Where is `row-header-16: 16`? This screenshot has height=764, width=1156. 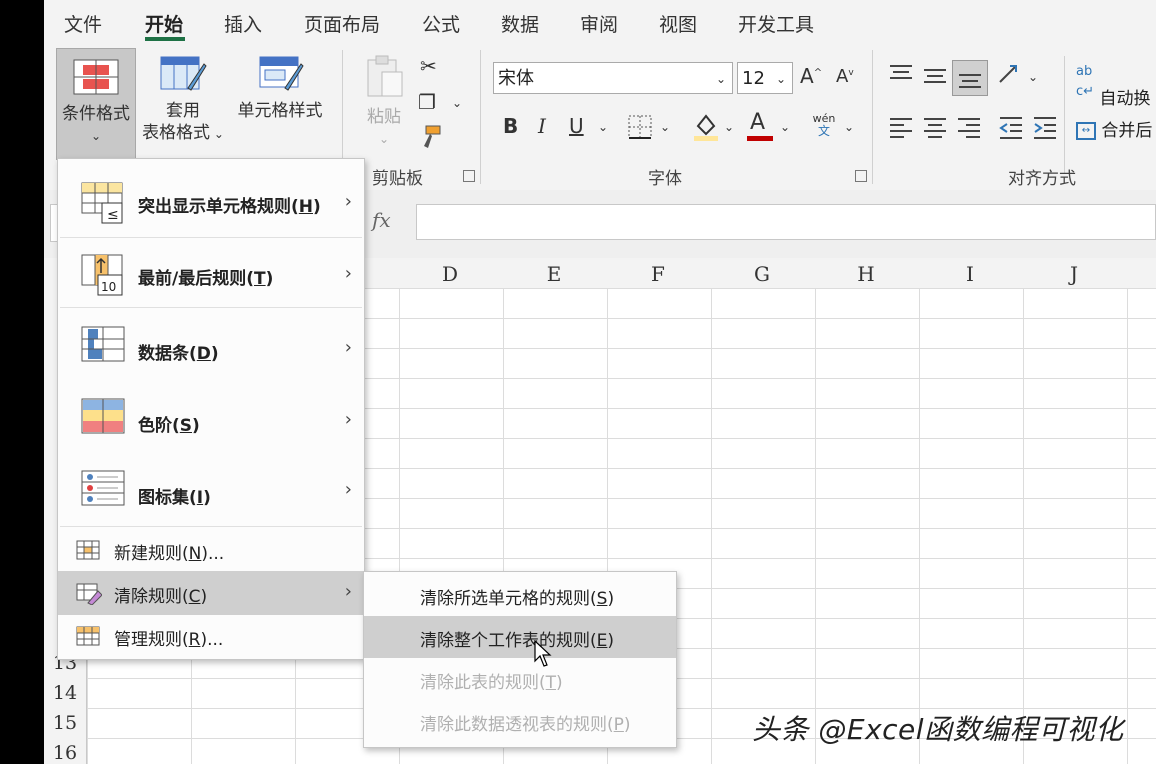 row-header-16: 16 is located at coordinates (65, 753).